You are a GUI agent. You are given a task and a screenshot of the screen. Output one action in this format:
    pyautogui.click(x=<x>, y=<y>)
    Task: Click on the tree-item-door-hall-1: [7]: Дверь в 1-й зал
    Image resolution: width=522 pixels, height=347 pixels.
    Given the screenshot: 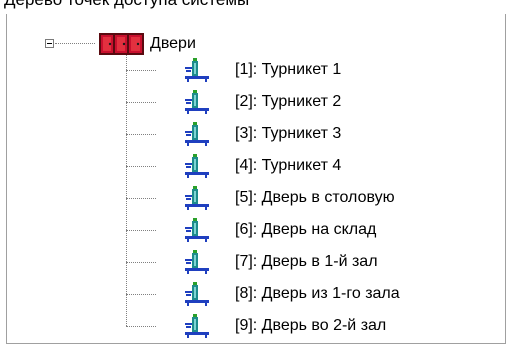 What is the action you would take?
    pyautogui.click(x=280, y=262)
    